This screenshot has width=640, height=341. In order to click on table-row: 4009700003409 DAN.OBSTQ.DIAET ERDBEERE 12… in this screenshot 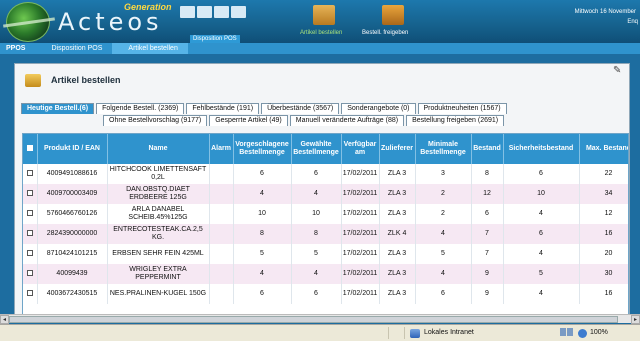, I will do `click(325, 194)`.